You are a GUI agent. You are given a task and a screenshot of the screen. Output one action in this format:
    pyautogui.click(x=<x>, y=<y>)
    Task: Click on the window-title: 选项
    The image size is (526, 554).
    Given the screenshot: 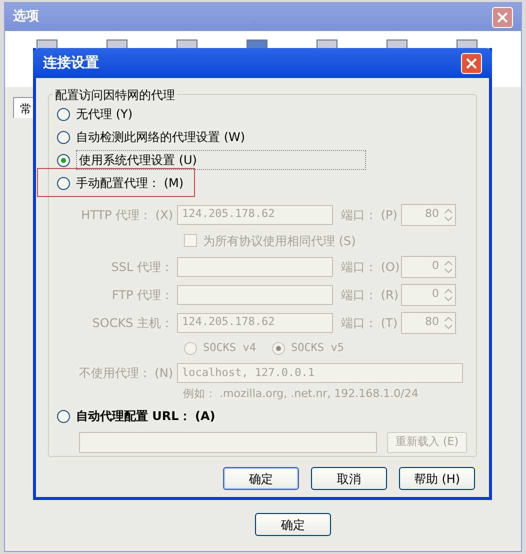 What is the action you would take?
    pyautogui.click(x=26, y=17)
    